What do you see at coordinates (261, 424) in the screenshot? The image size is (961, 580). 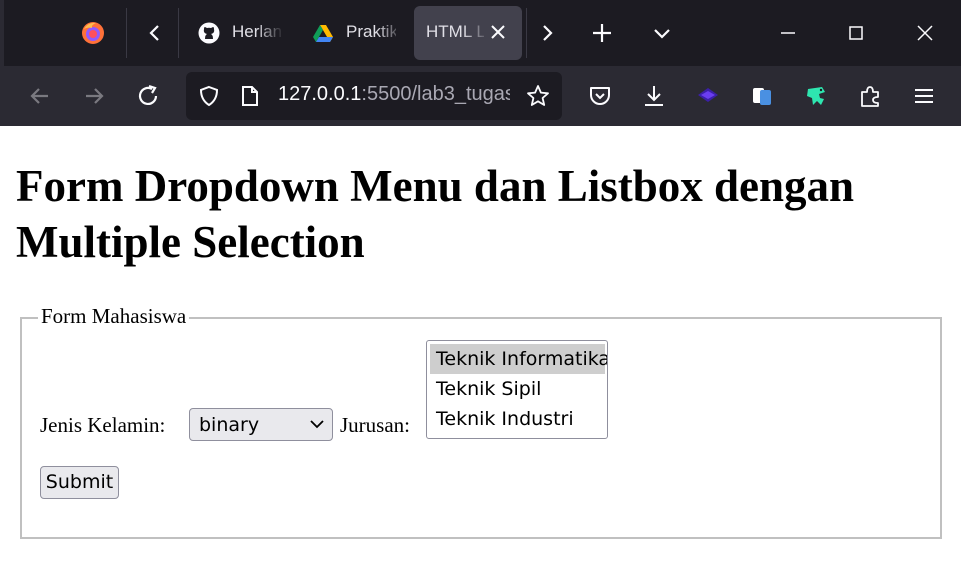 I see `gender-select: binary` at bounding box center [261, 424].